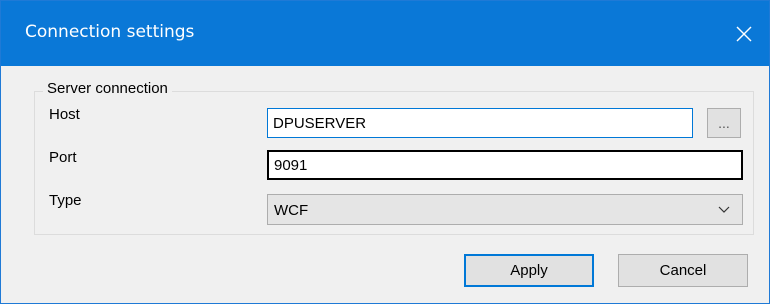 Image resolution: width=770 pixels, height=304 pixels. I want to click on group-legend: Server connection, so click(107, 88).